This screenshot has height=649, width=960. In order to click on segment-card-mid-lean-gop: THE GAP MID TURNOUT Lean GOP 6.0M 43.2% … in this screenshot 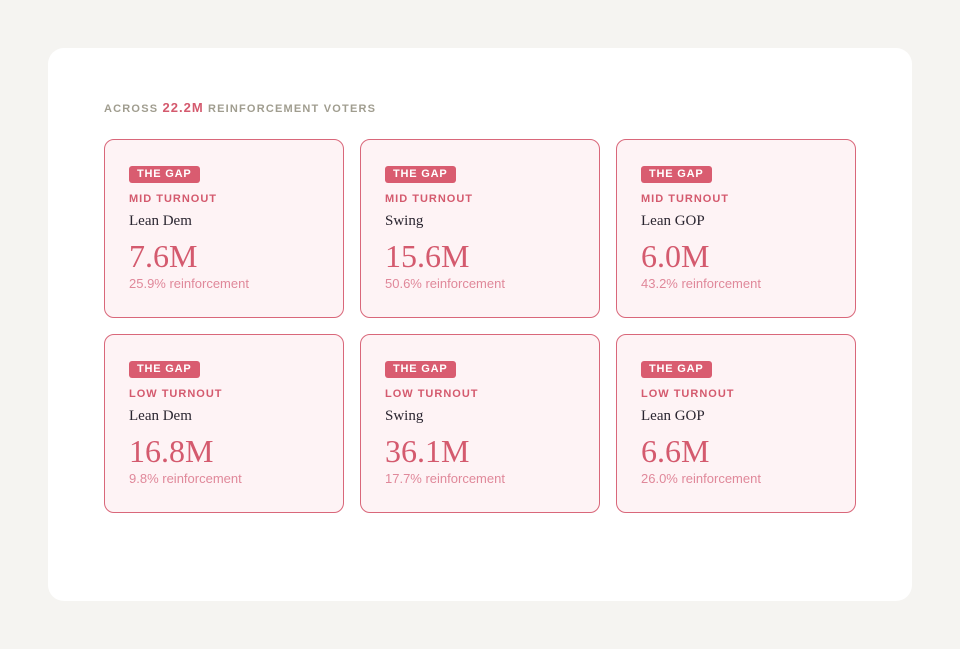, I will do `click(736, 228)`.